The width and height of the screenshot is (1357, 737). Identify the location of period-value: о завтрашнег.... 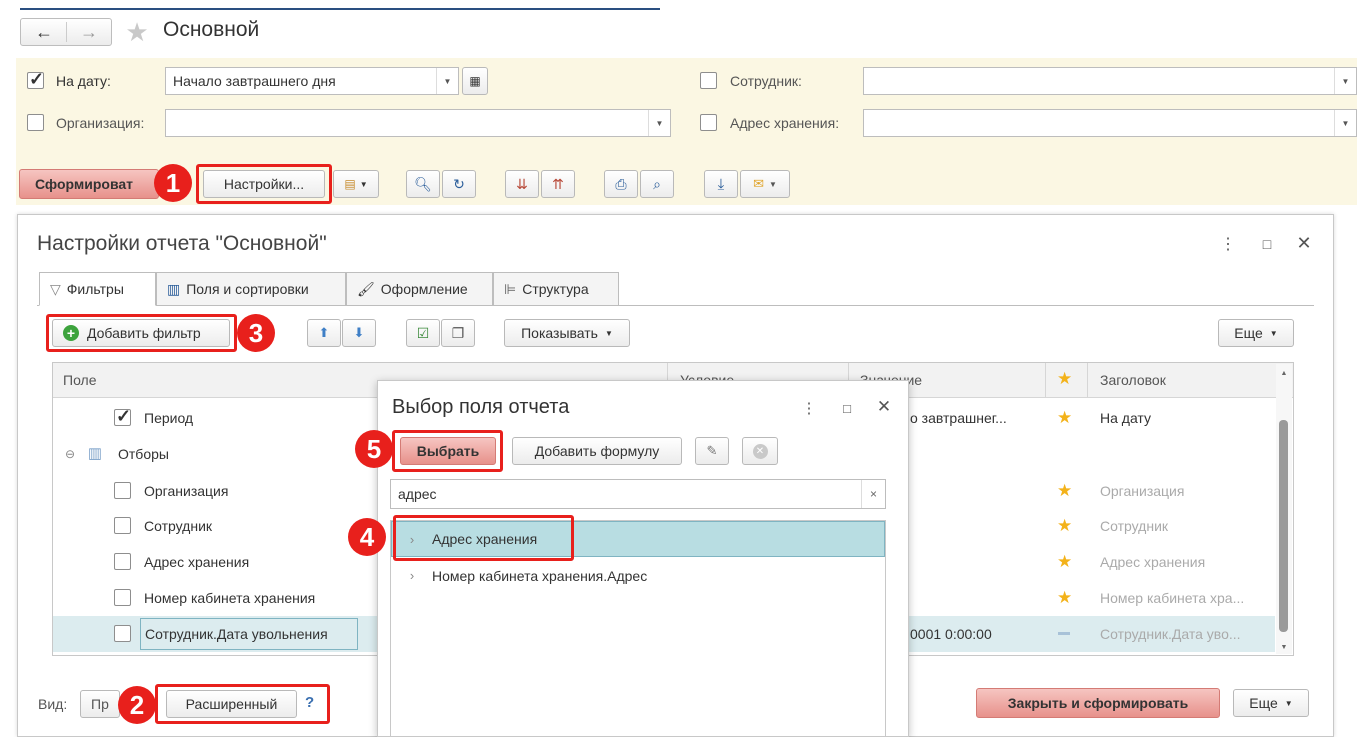
(958, 418).